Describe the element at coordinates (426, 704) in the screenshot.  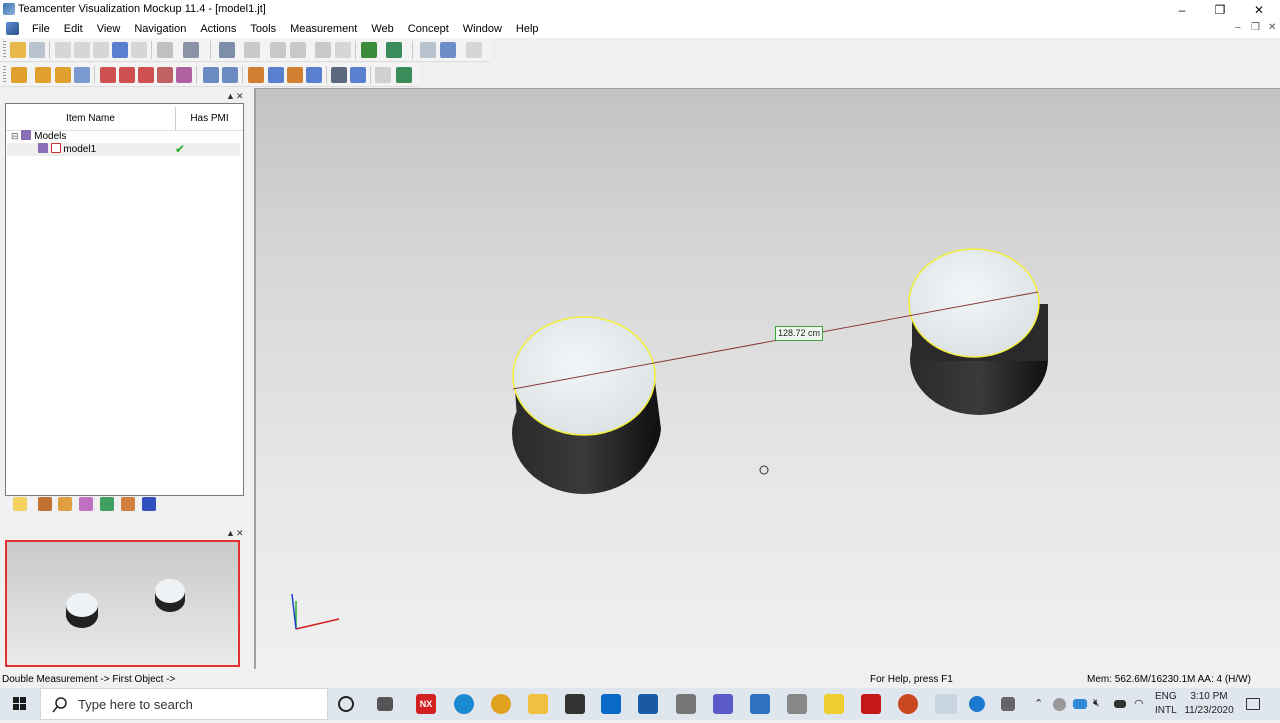
I see `nx-app-icon: NX` at that location.